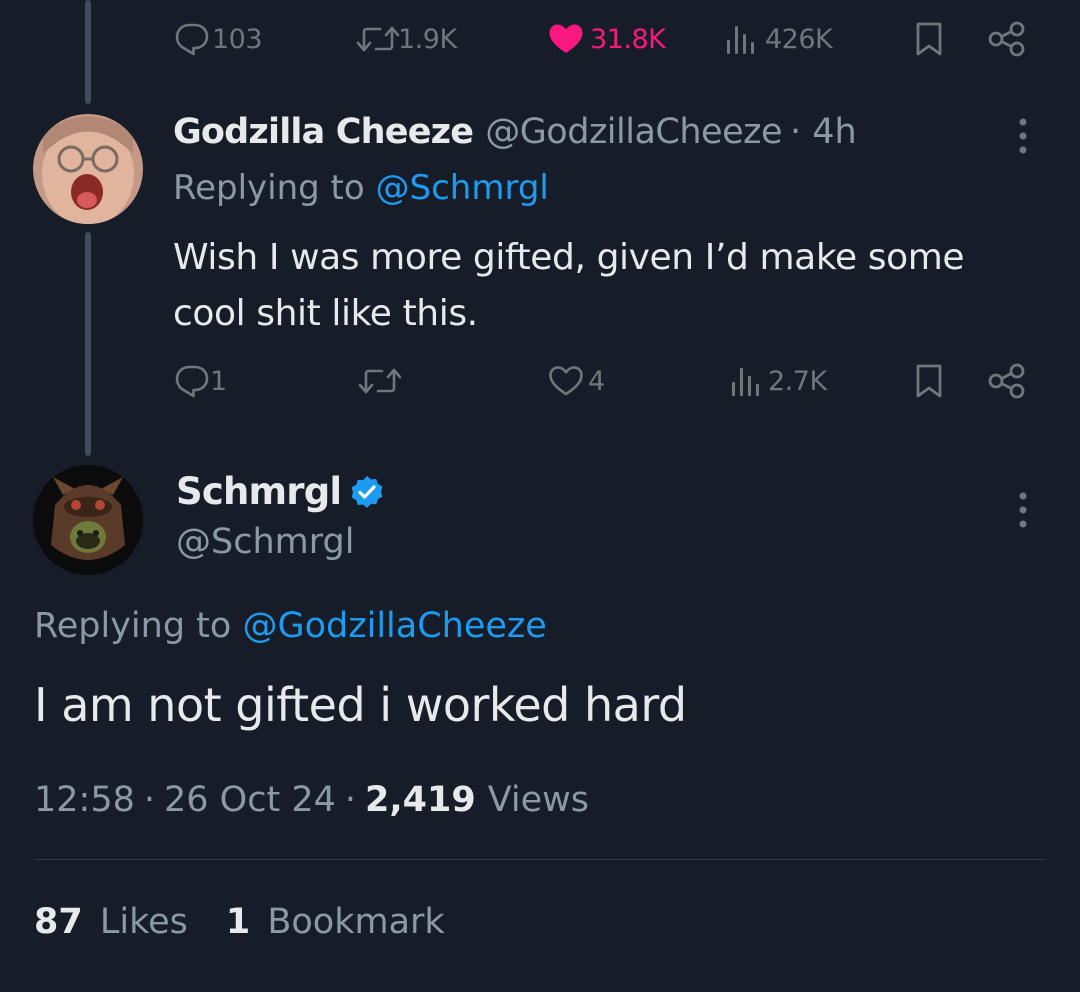  What do you see at coordinates (218, 381) in the screenshot?
I see `reply-count: 1` at bounding box center [218, 381].